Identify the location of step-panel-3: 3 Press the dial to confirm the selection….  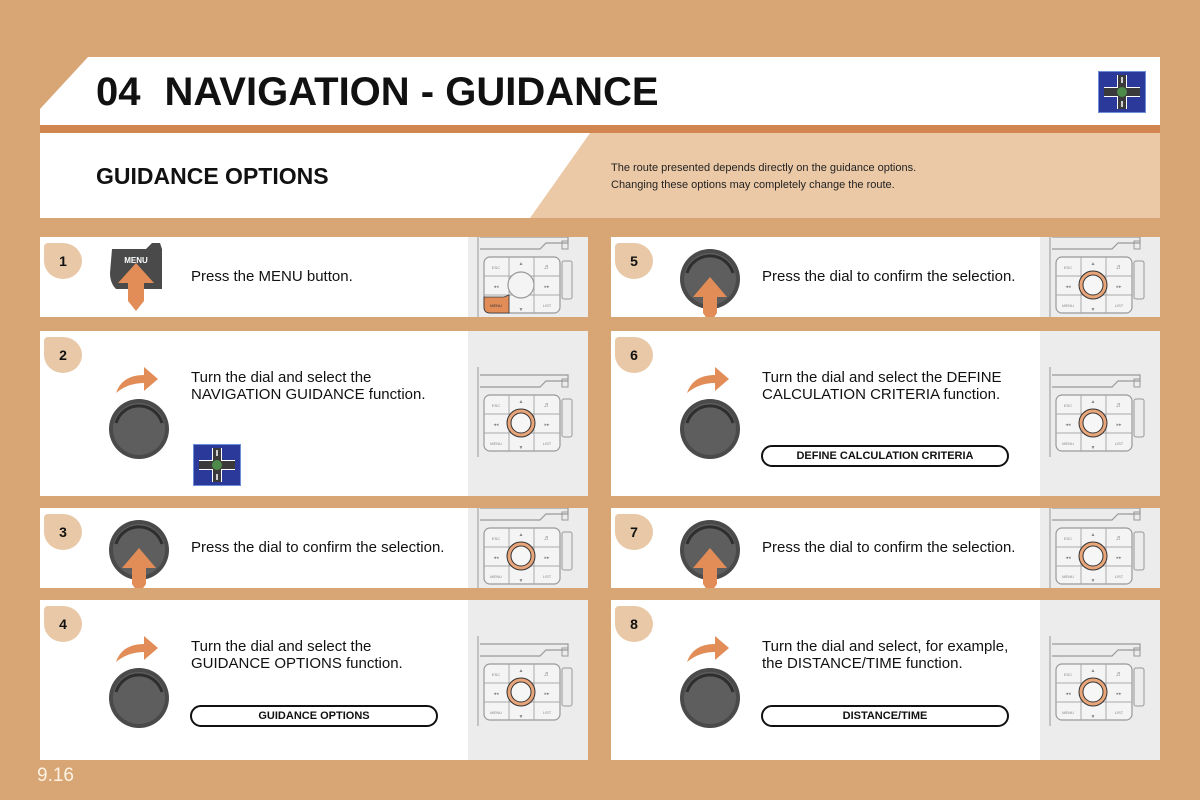
(314, 548).